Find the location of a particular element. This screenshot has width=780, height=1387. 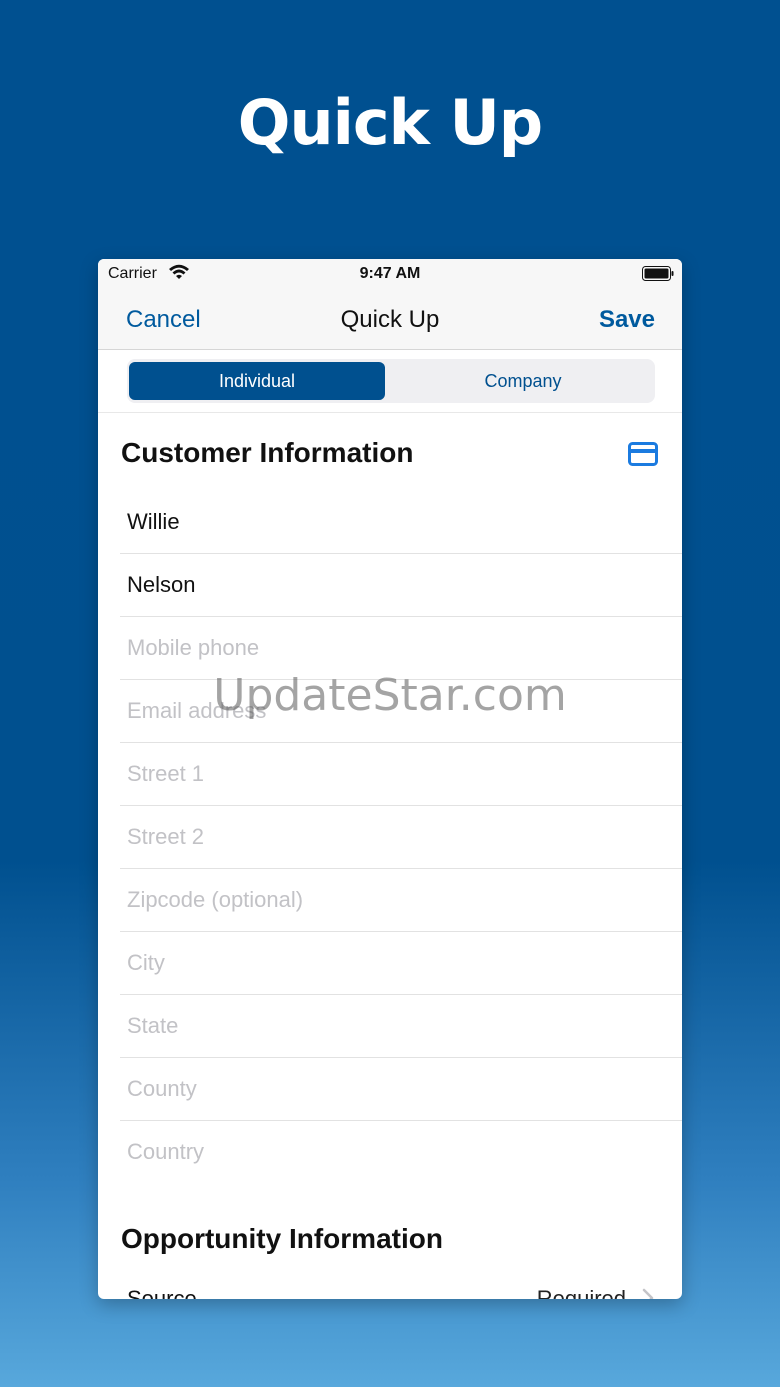

city-field is located at coordinates (397, 963).